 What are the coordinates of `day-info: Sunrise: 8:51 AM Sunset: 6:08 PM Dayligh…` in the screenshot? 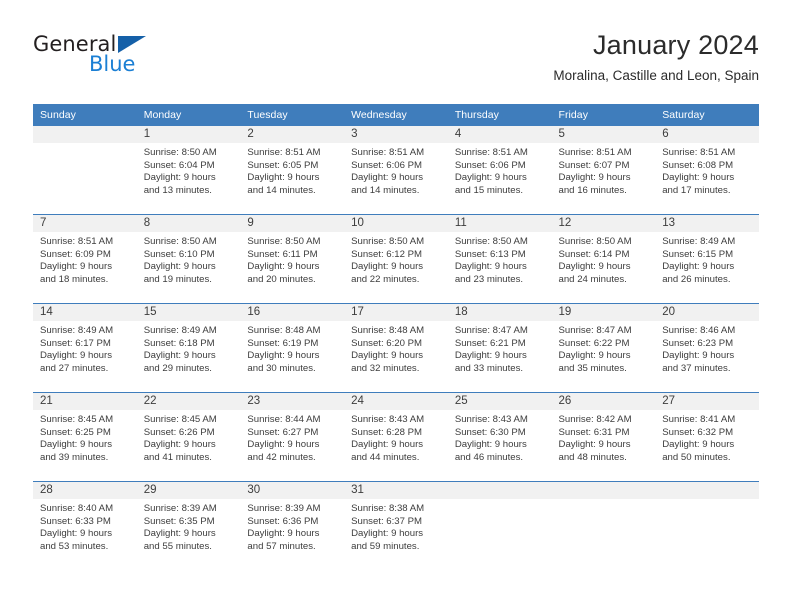 It's located at (707, 170).